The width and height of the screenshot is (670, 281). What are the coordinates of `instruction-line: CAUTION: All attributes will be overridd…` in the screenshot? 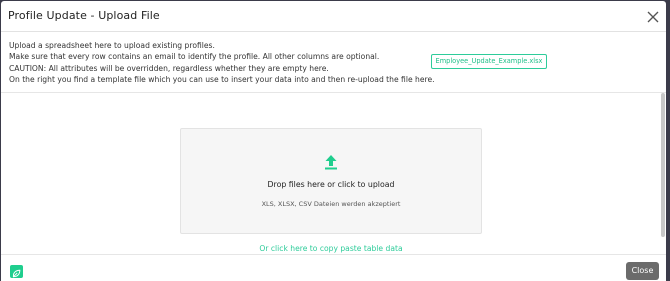 It's located at (169, 68).